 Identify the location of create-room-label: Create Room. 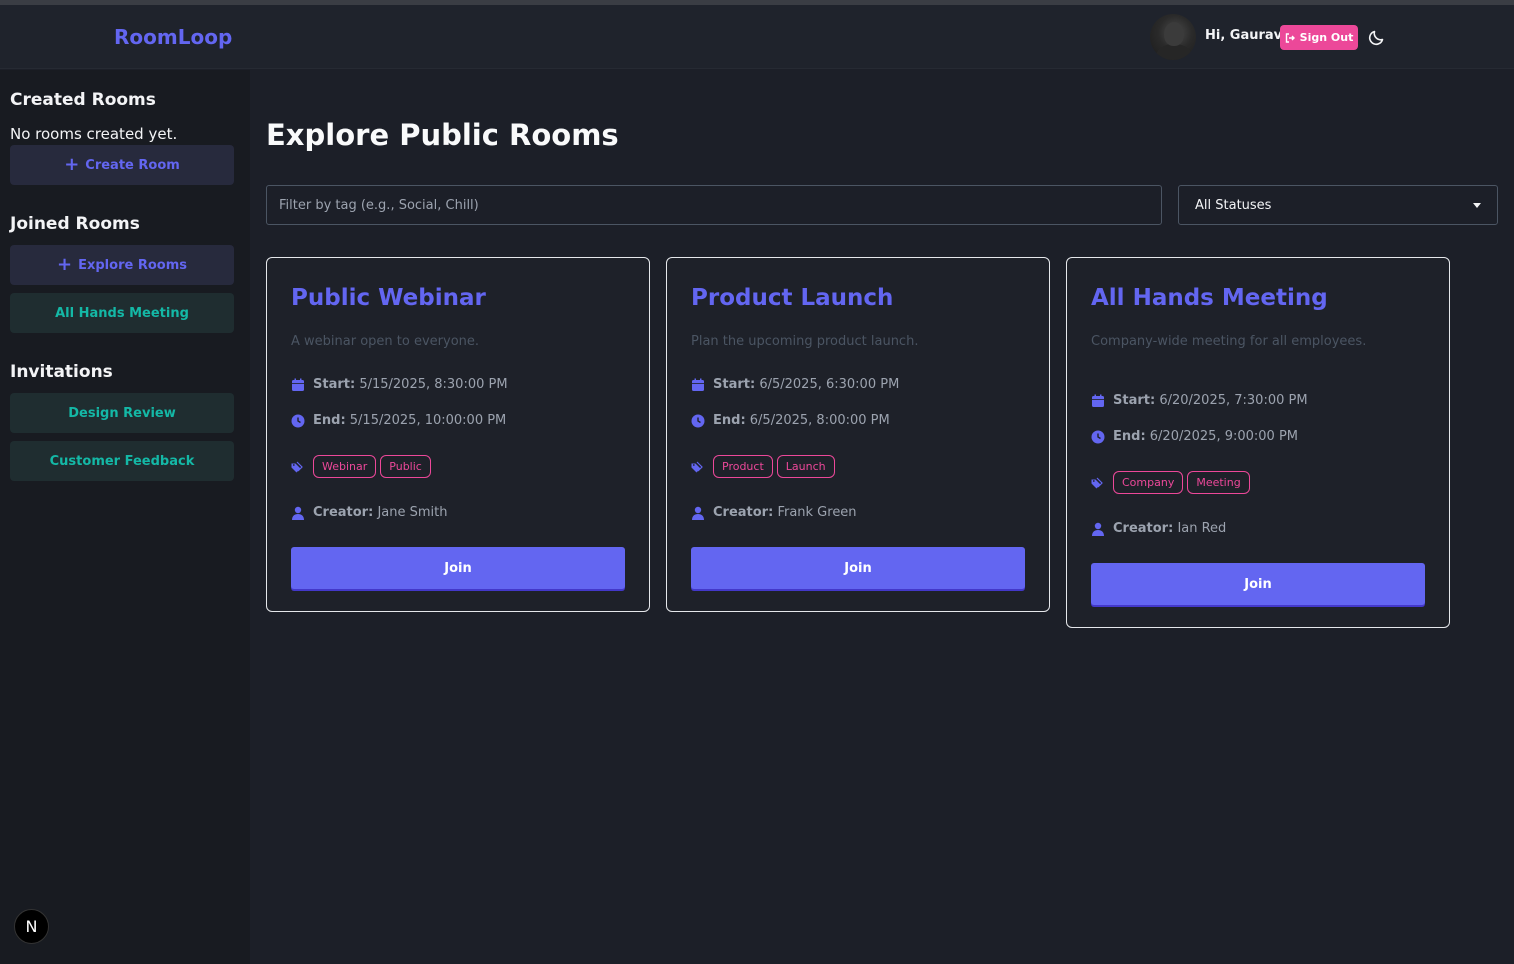
(132, 165).